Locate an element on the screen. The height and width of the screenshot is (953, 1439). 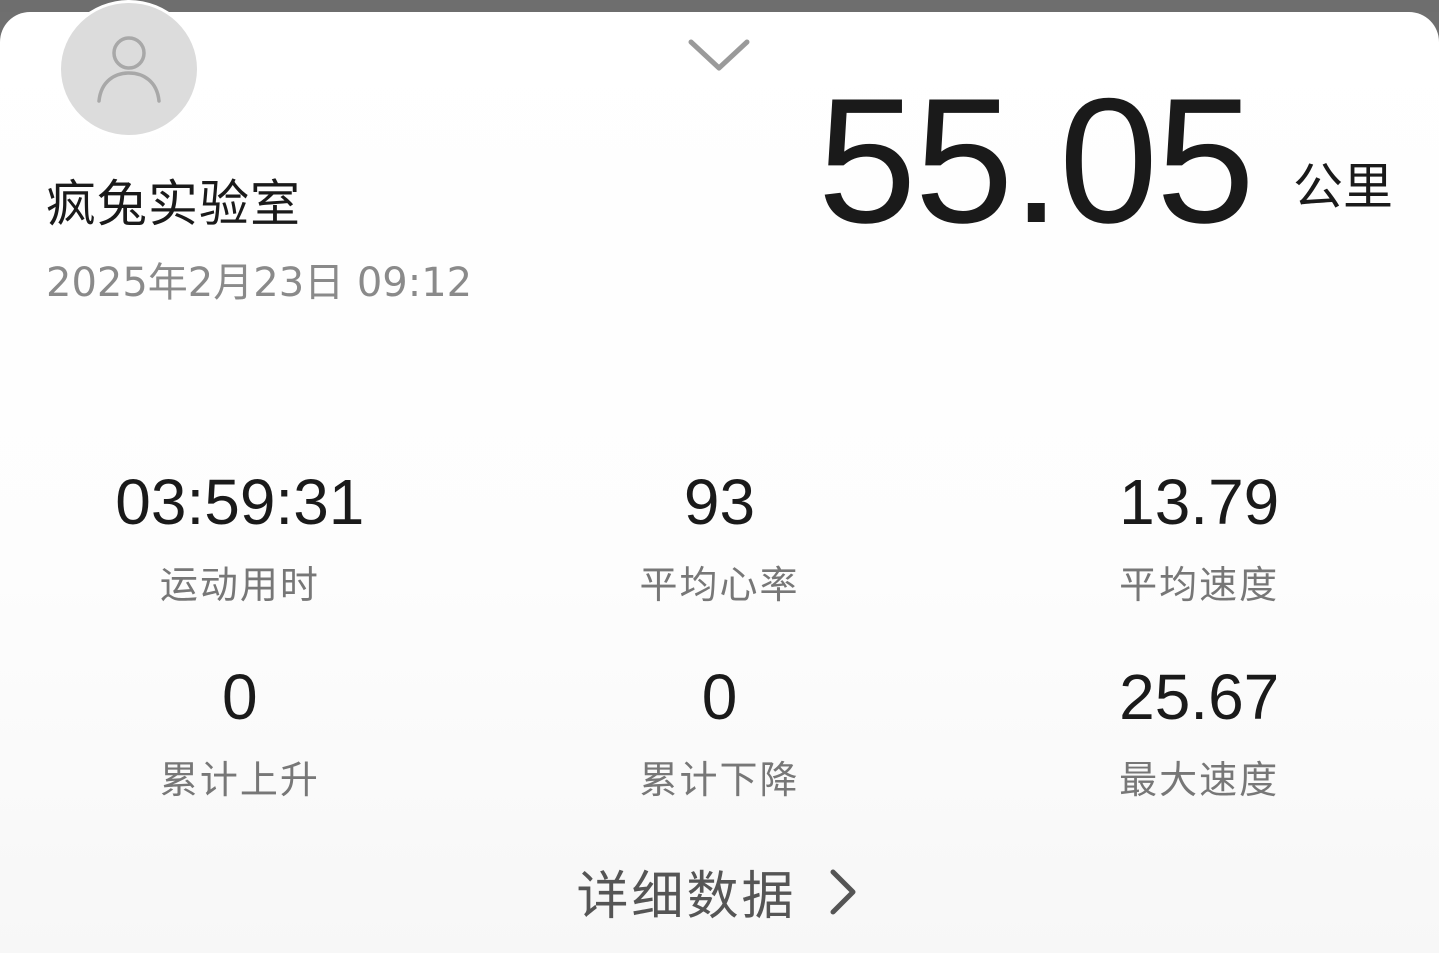
total-distance: 55.05 公里 is located at coordinates (1105, 161).